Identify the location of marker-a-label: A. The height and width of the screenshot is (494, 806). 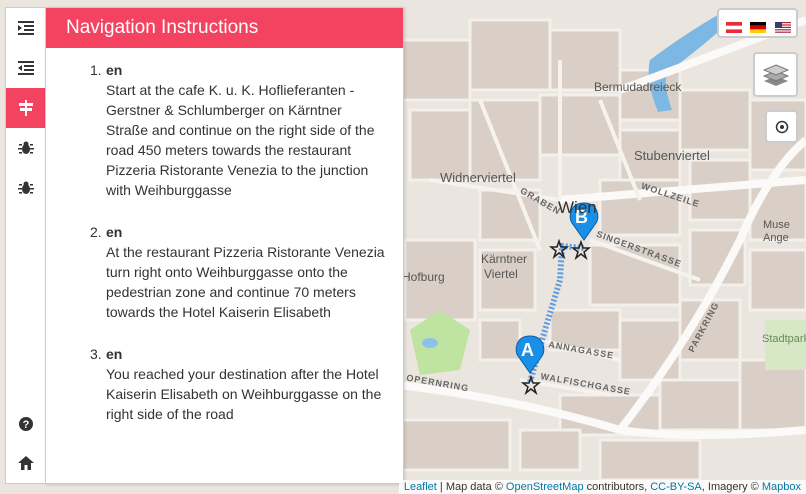
(527, 350).